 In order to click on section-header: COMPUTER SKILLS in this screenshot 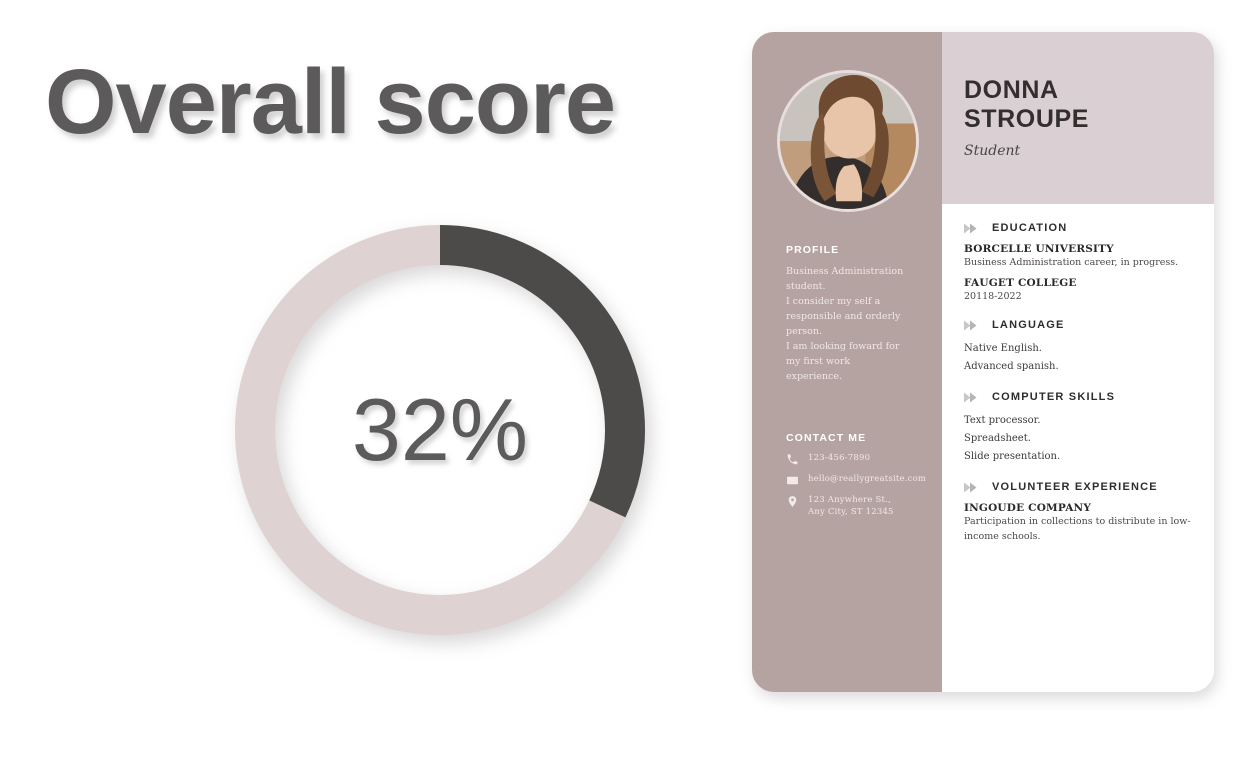, I will do `click(1080, 397)`.